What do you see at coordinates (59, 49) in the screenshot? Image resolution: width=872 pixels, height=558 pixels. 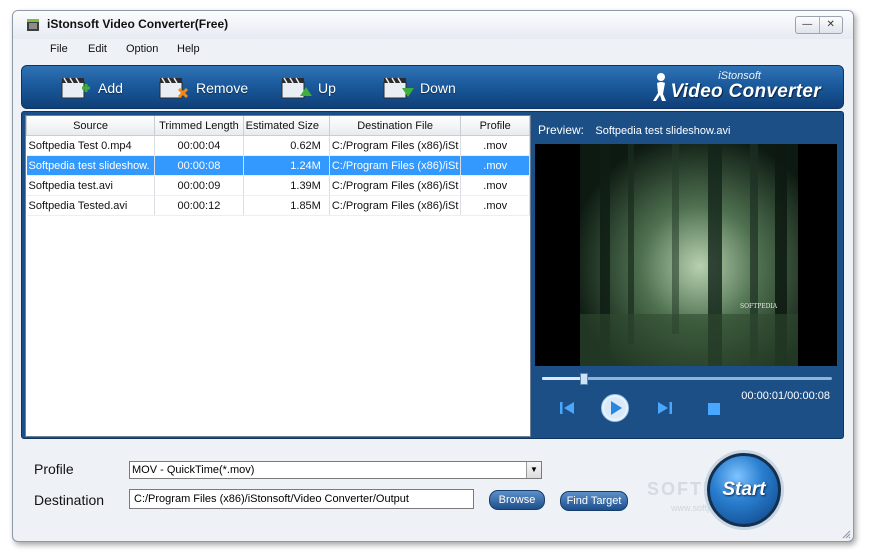 I see `menu-file: File` at bounding box center [59, 49].